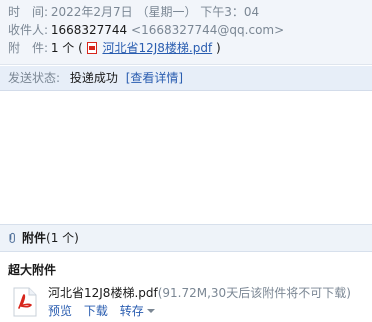 This screenshot has width=372, height=322. I want to click on attachment-label: 附 件:, so click(28, 48).